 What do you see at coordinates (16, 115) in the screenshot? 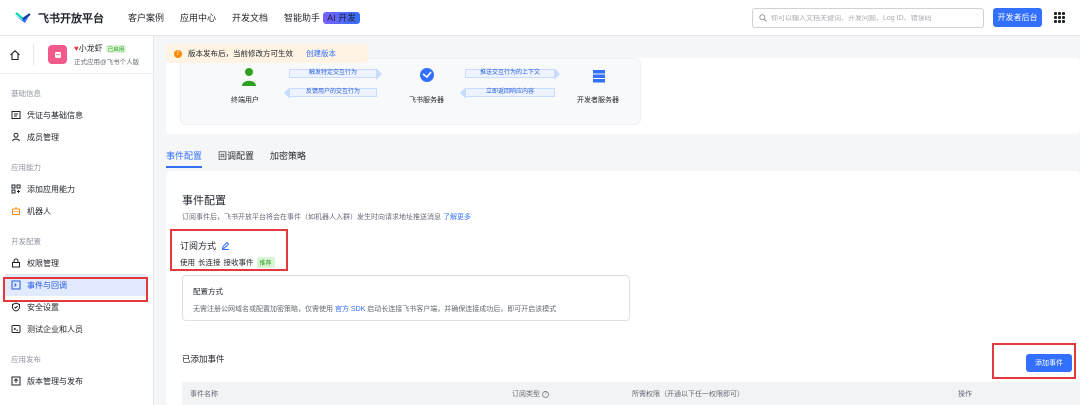
I see `credential-icon` at bounding box center [16, 115].